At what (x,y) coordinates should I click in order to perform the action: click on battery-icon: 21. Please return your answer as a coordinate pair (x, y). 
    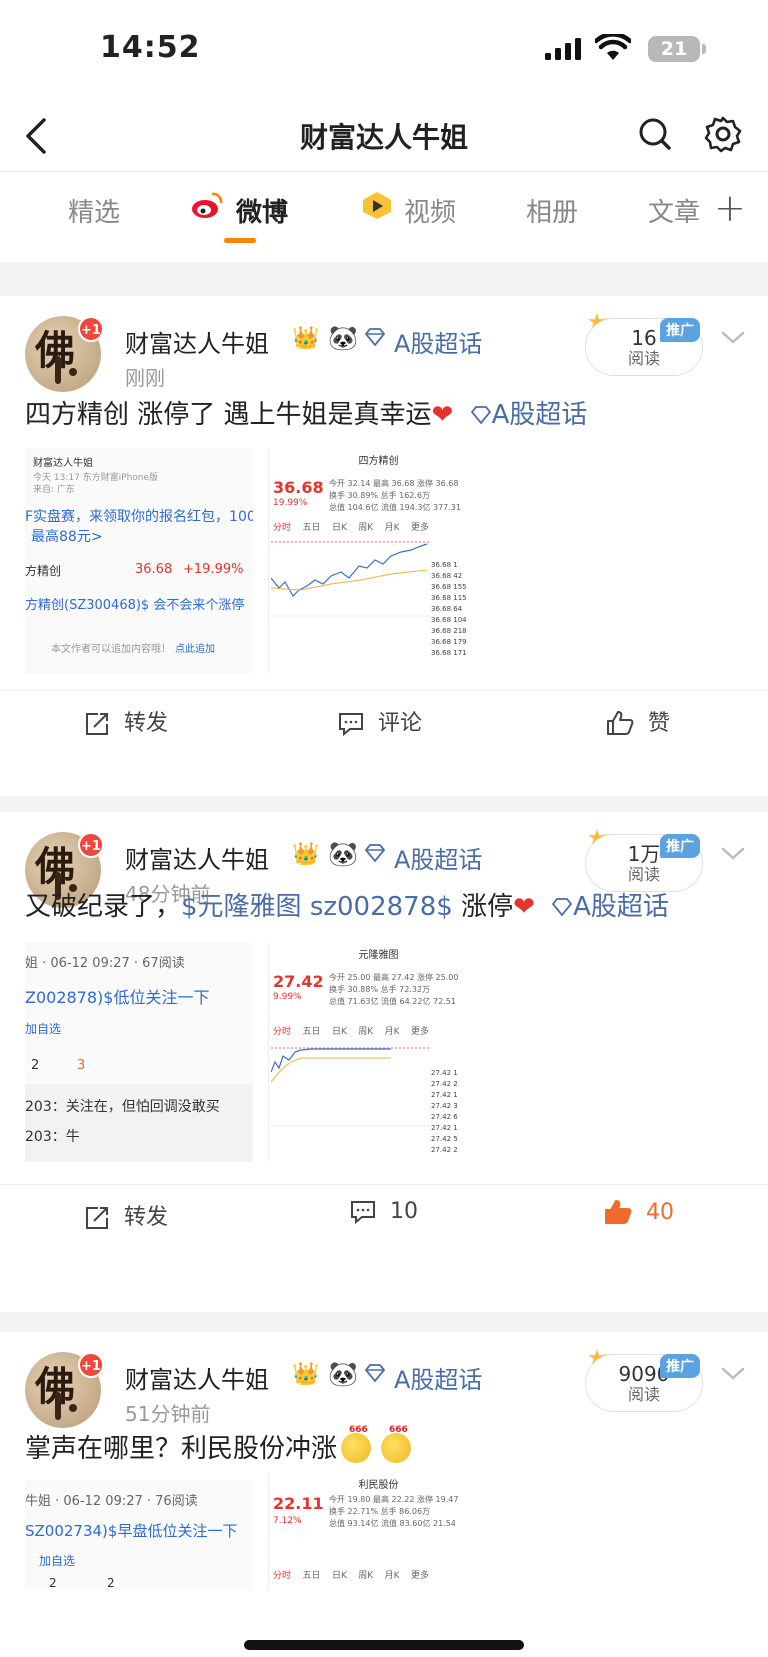
    Looking at the image, I should click on (674, 49).